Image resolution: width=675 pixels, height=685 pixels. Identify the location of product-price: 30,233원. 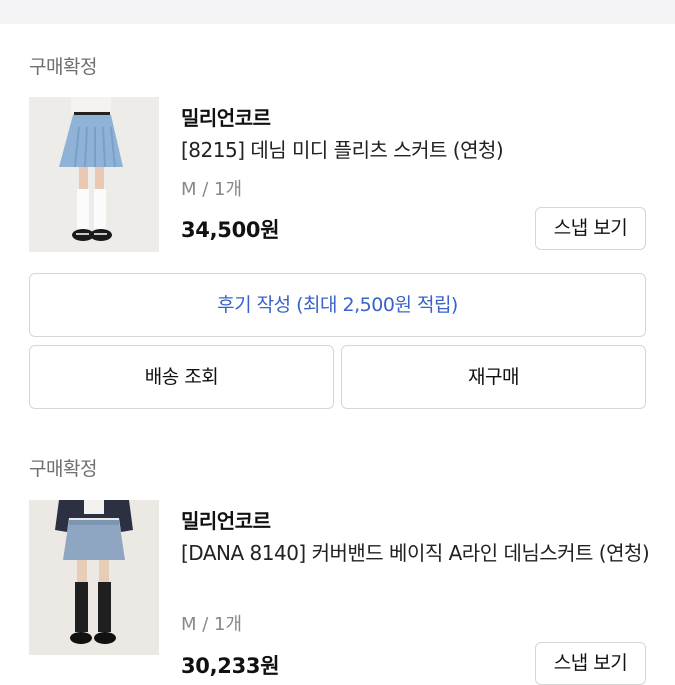
(230, 666).